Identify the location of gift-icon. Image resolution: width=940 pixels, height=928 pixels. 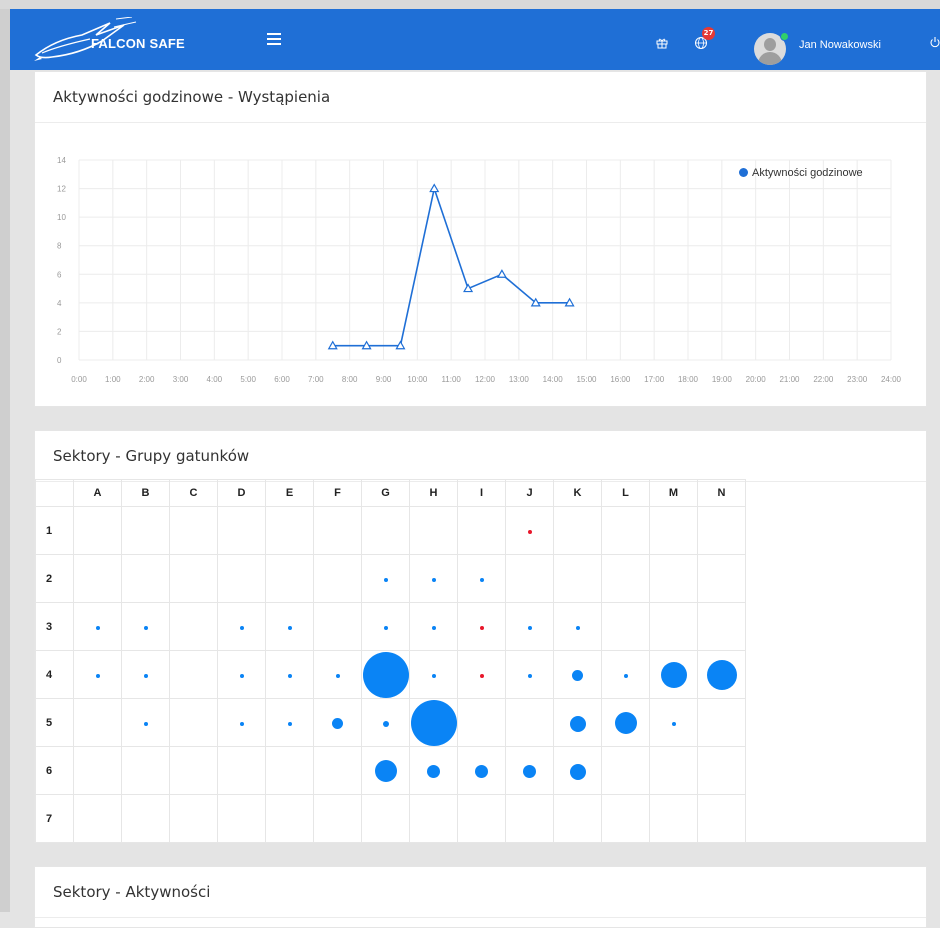
(662, 43).